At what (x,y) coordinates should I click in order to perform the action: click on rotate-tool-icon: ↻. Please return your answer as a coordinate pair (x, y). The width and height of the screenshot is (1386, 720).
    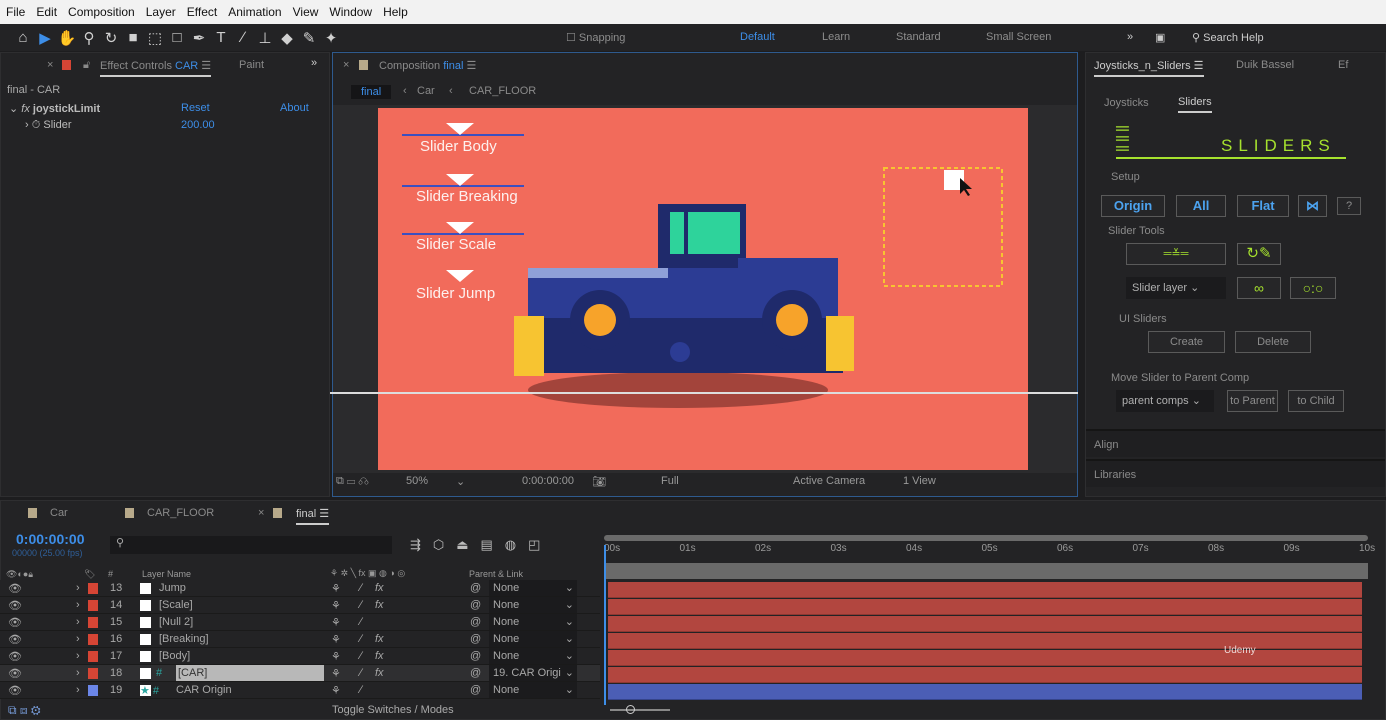
    Looking at the image, I should click on (111, 38).